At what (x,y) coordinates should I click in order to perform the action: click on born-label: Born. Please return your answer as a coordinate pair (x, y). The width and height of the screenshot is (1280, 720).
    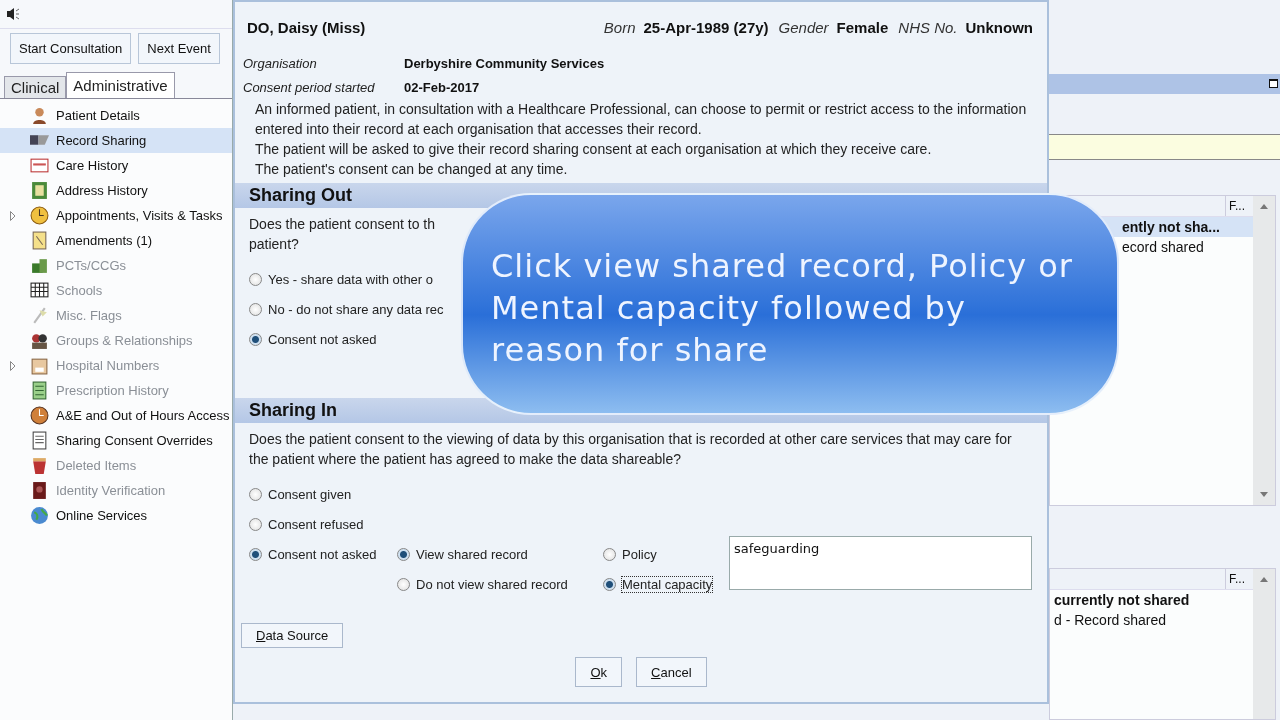
    Looking at the image, I should click on (619, 27).